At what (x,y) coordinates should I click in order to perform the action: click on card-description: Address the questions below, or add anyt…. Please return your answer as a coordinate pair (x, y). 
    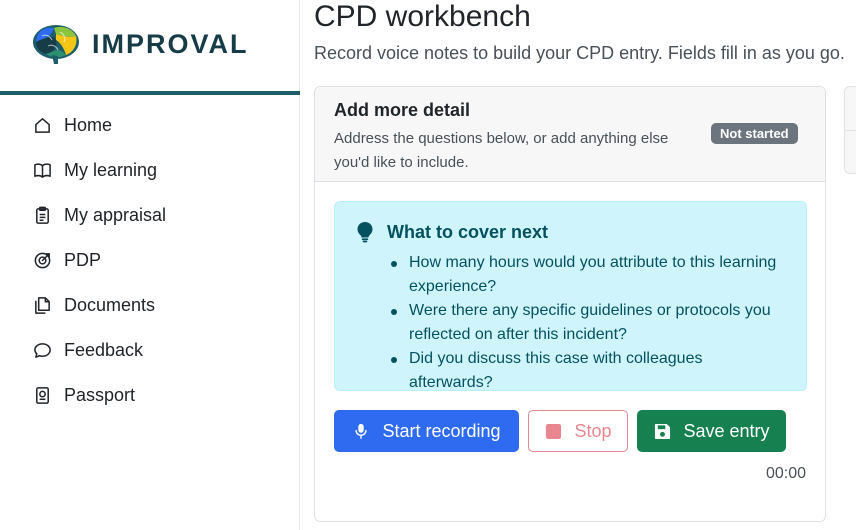
    Looking at the image, I should click on (501, 150).